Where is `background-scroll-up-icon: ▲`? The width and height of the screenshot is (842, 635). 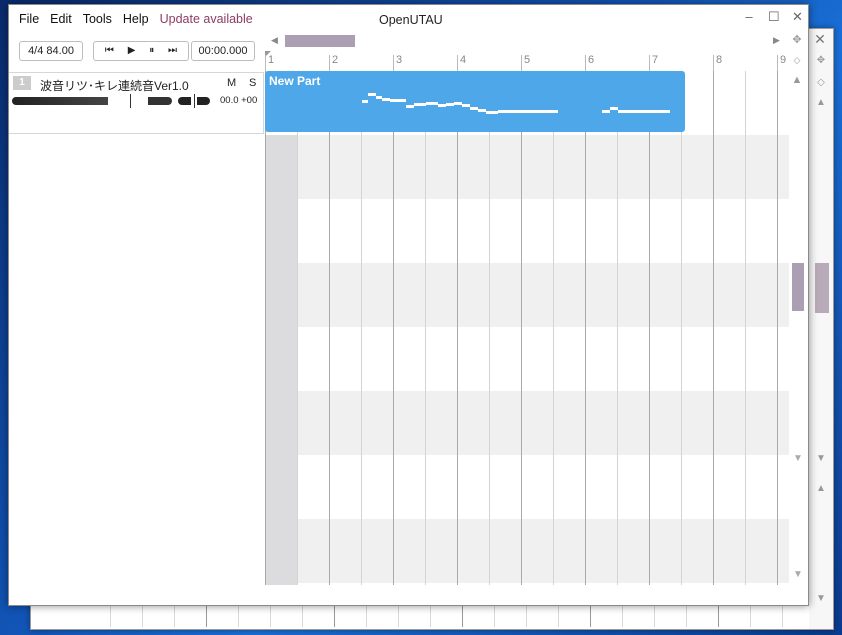 background-scroll-up-icon: ▲ is located at coordinates (821, 102).